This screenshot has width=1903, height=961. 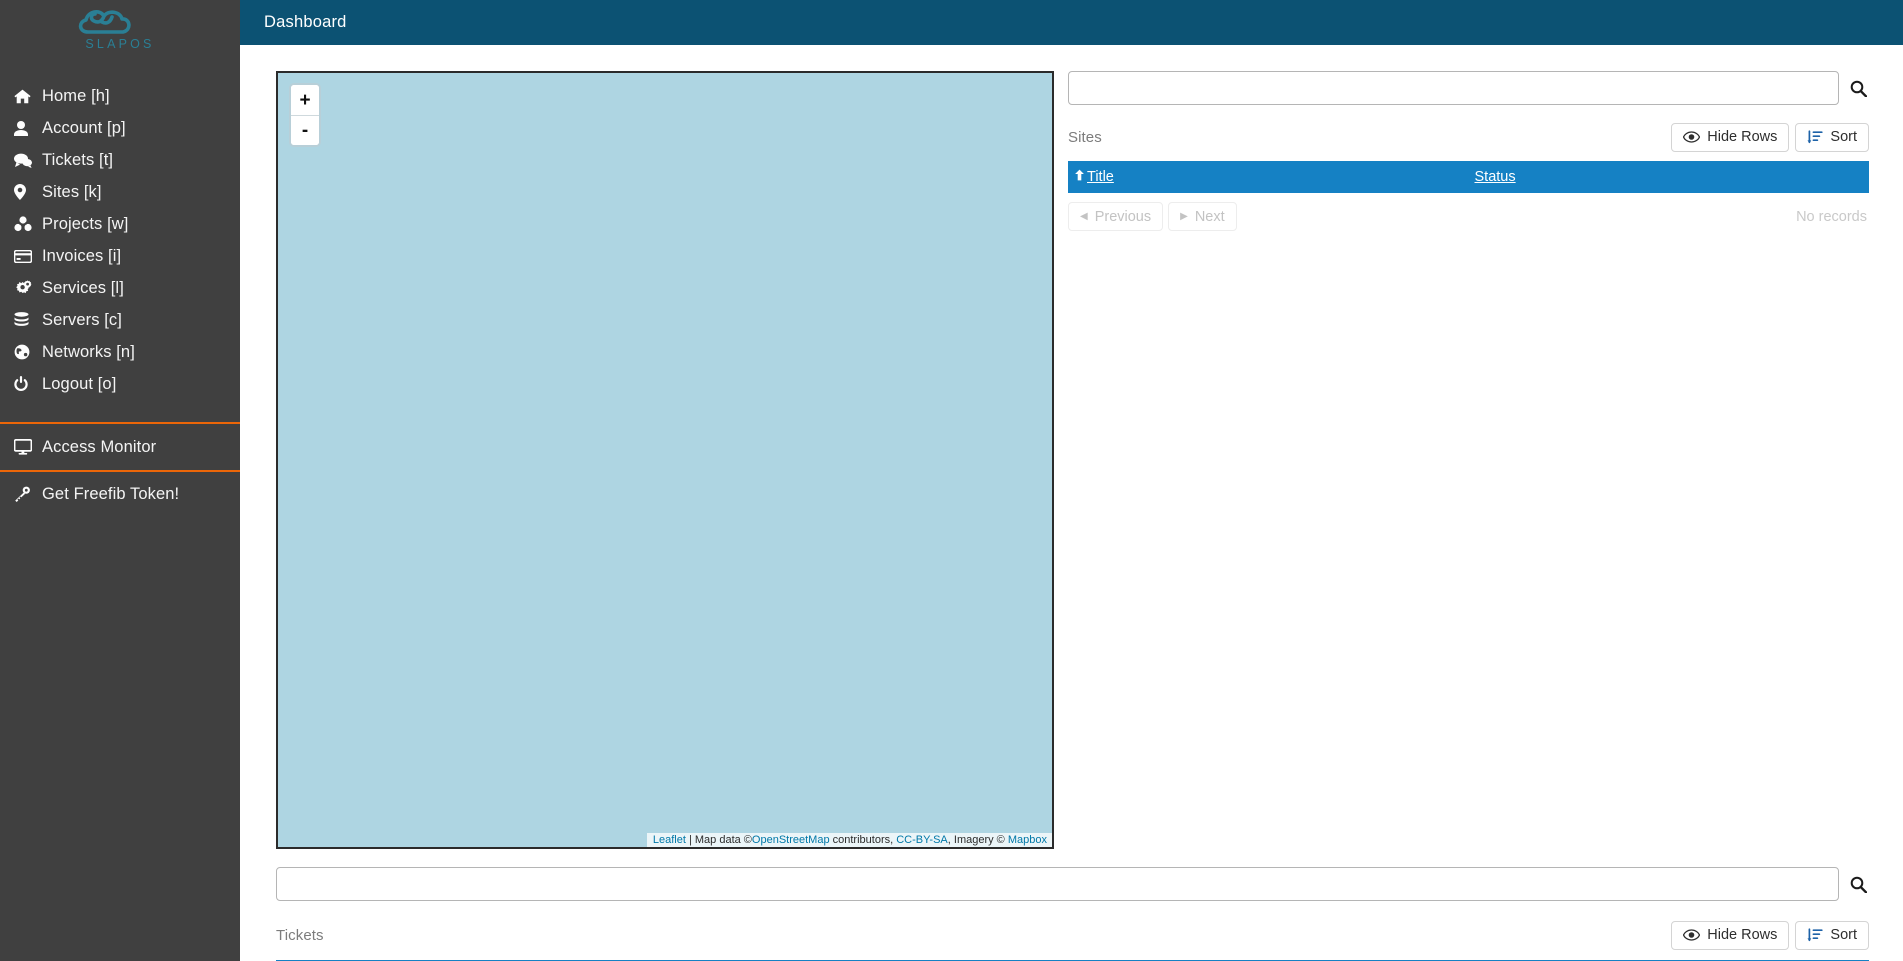 I want to click on sidebar-item-label: Access Monitor, so click(x=99, y=446).